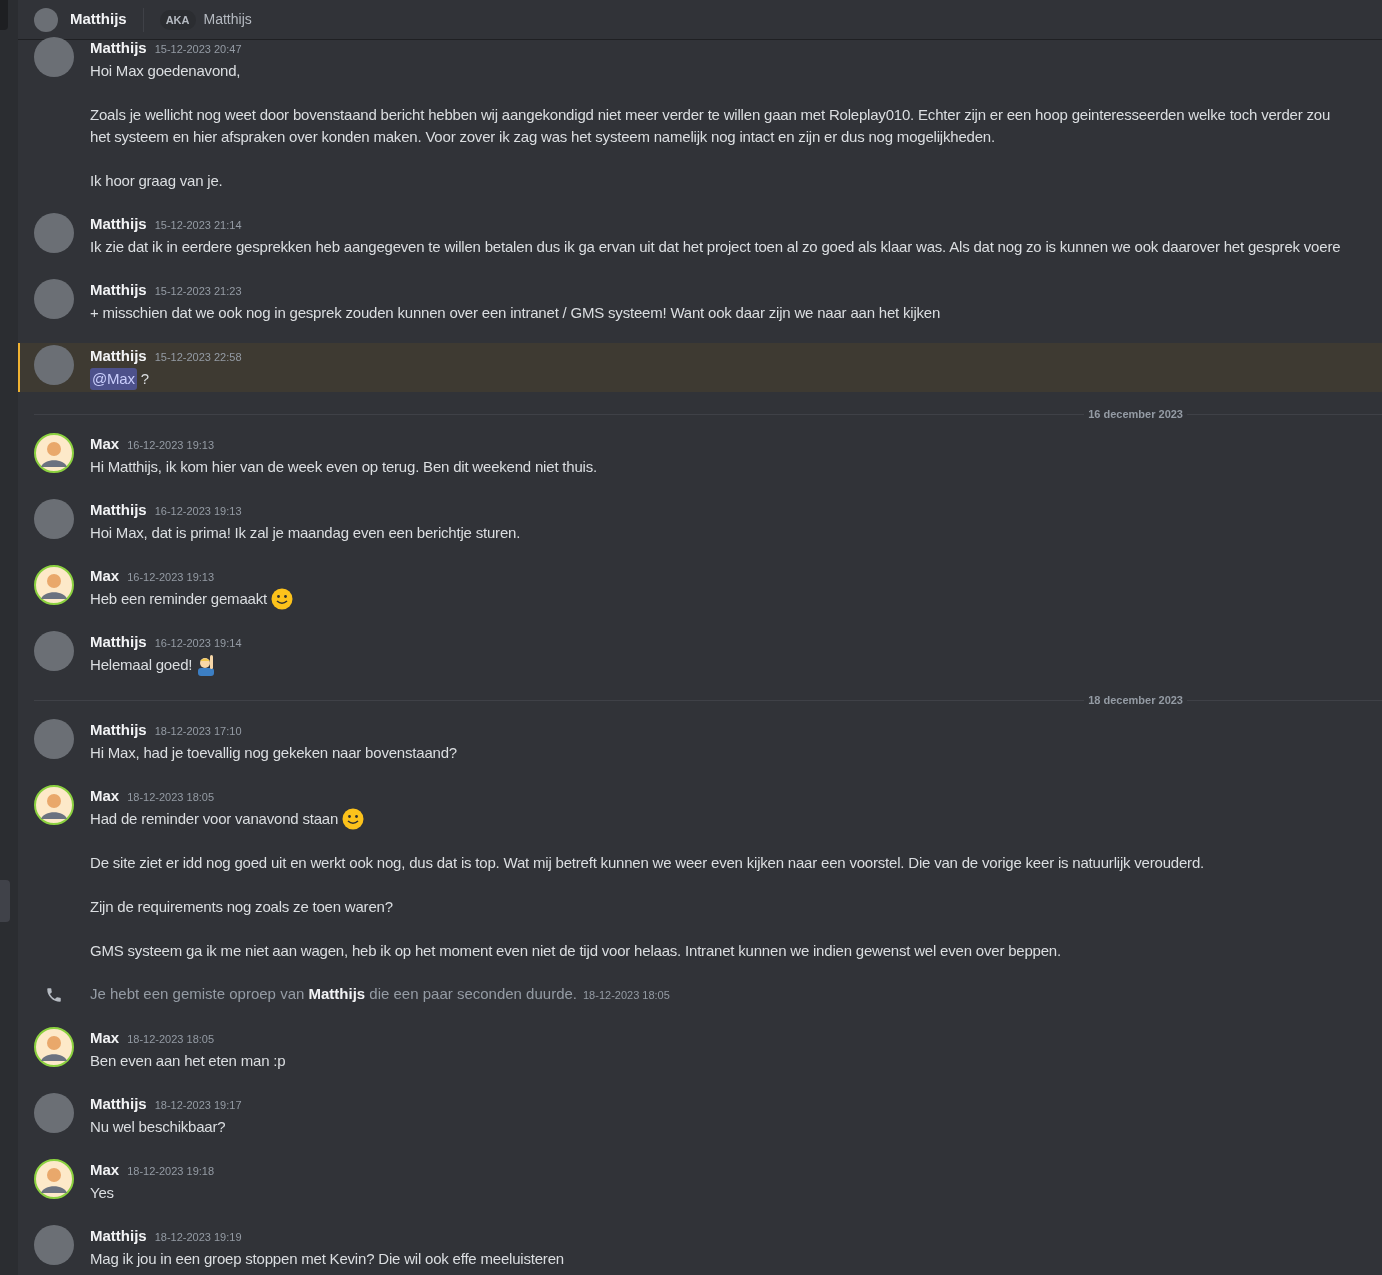  What do you see at coordinates (198, 1105) in the screenshot?
I see `message-timestamp: 18-12-2023 19:17` at bounding box center [198, 1105].